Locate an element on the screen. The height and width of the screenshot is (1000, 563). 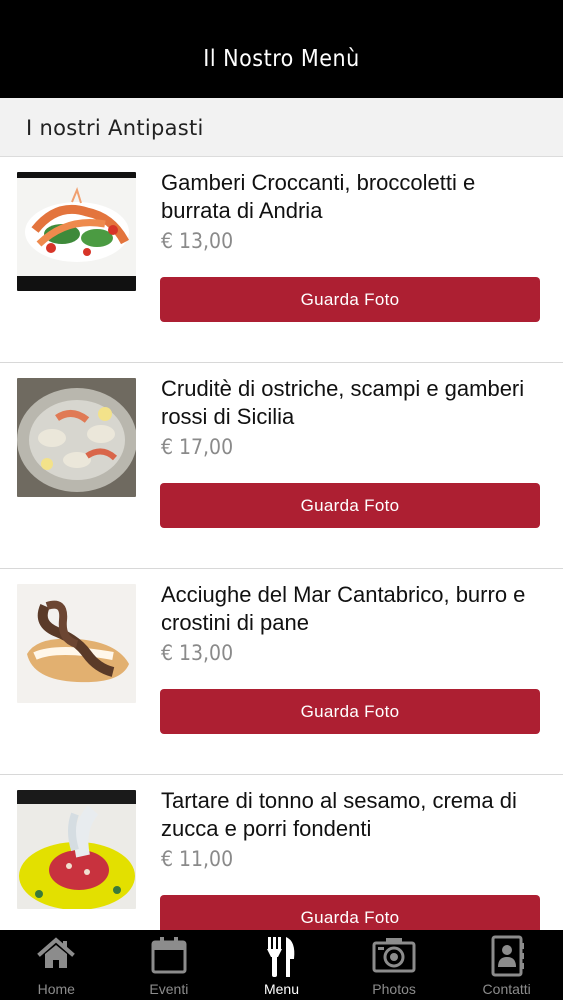
fork-knife-icon is located at coordinates (281, 959).